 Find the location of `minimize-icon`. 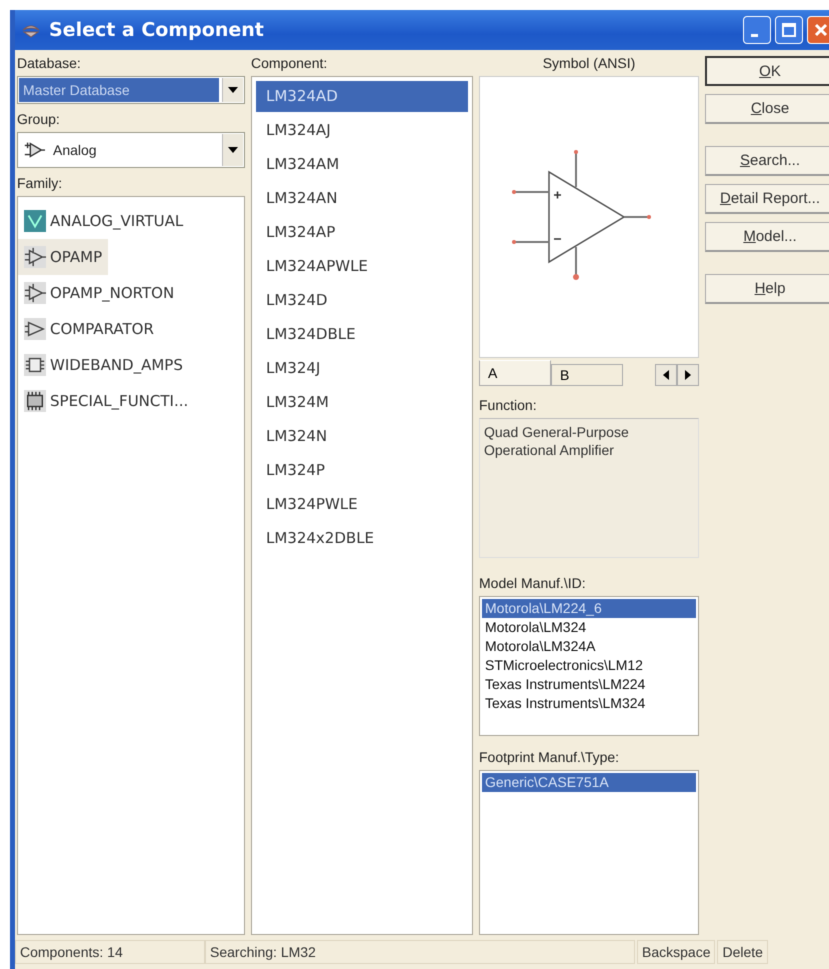

minimize-icon is located at coordinates (754, 35).